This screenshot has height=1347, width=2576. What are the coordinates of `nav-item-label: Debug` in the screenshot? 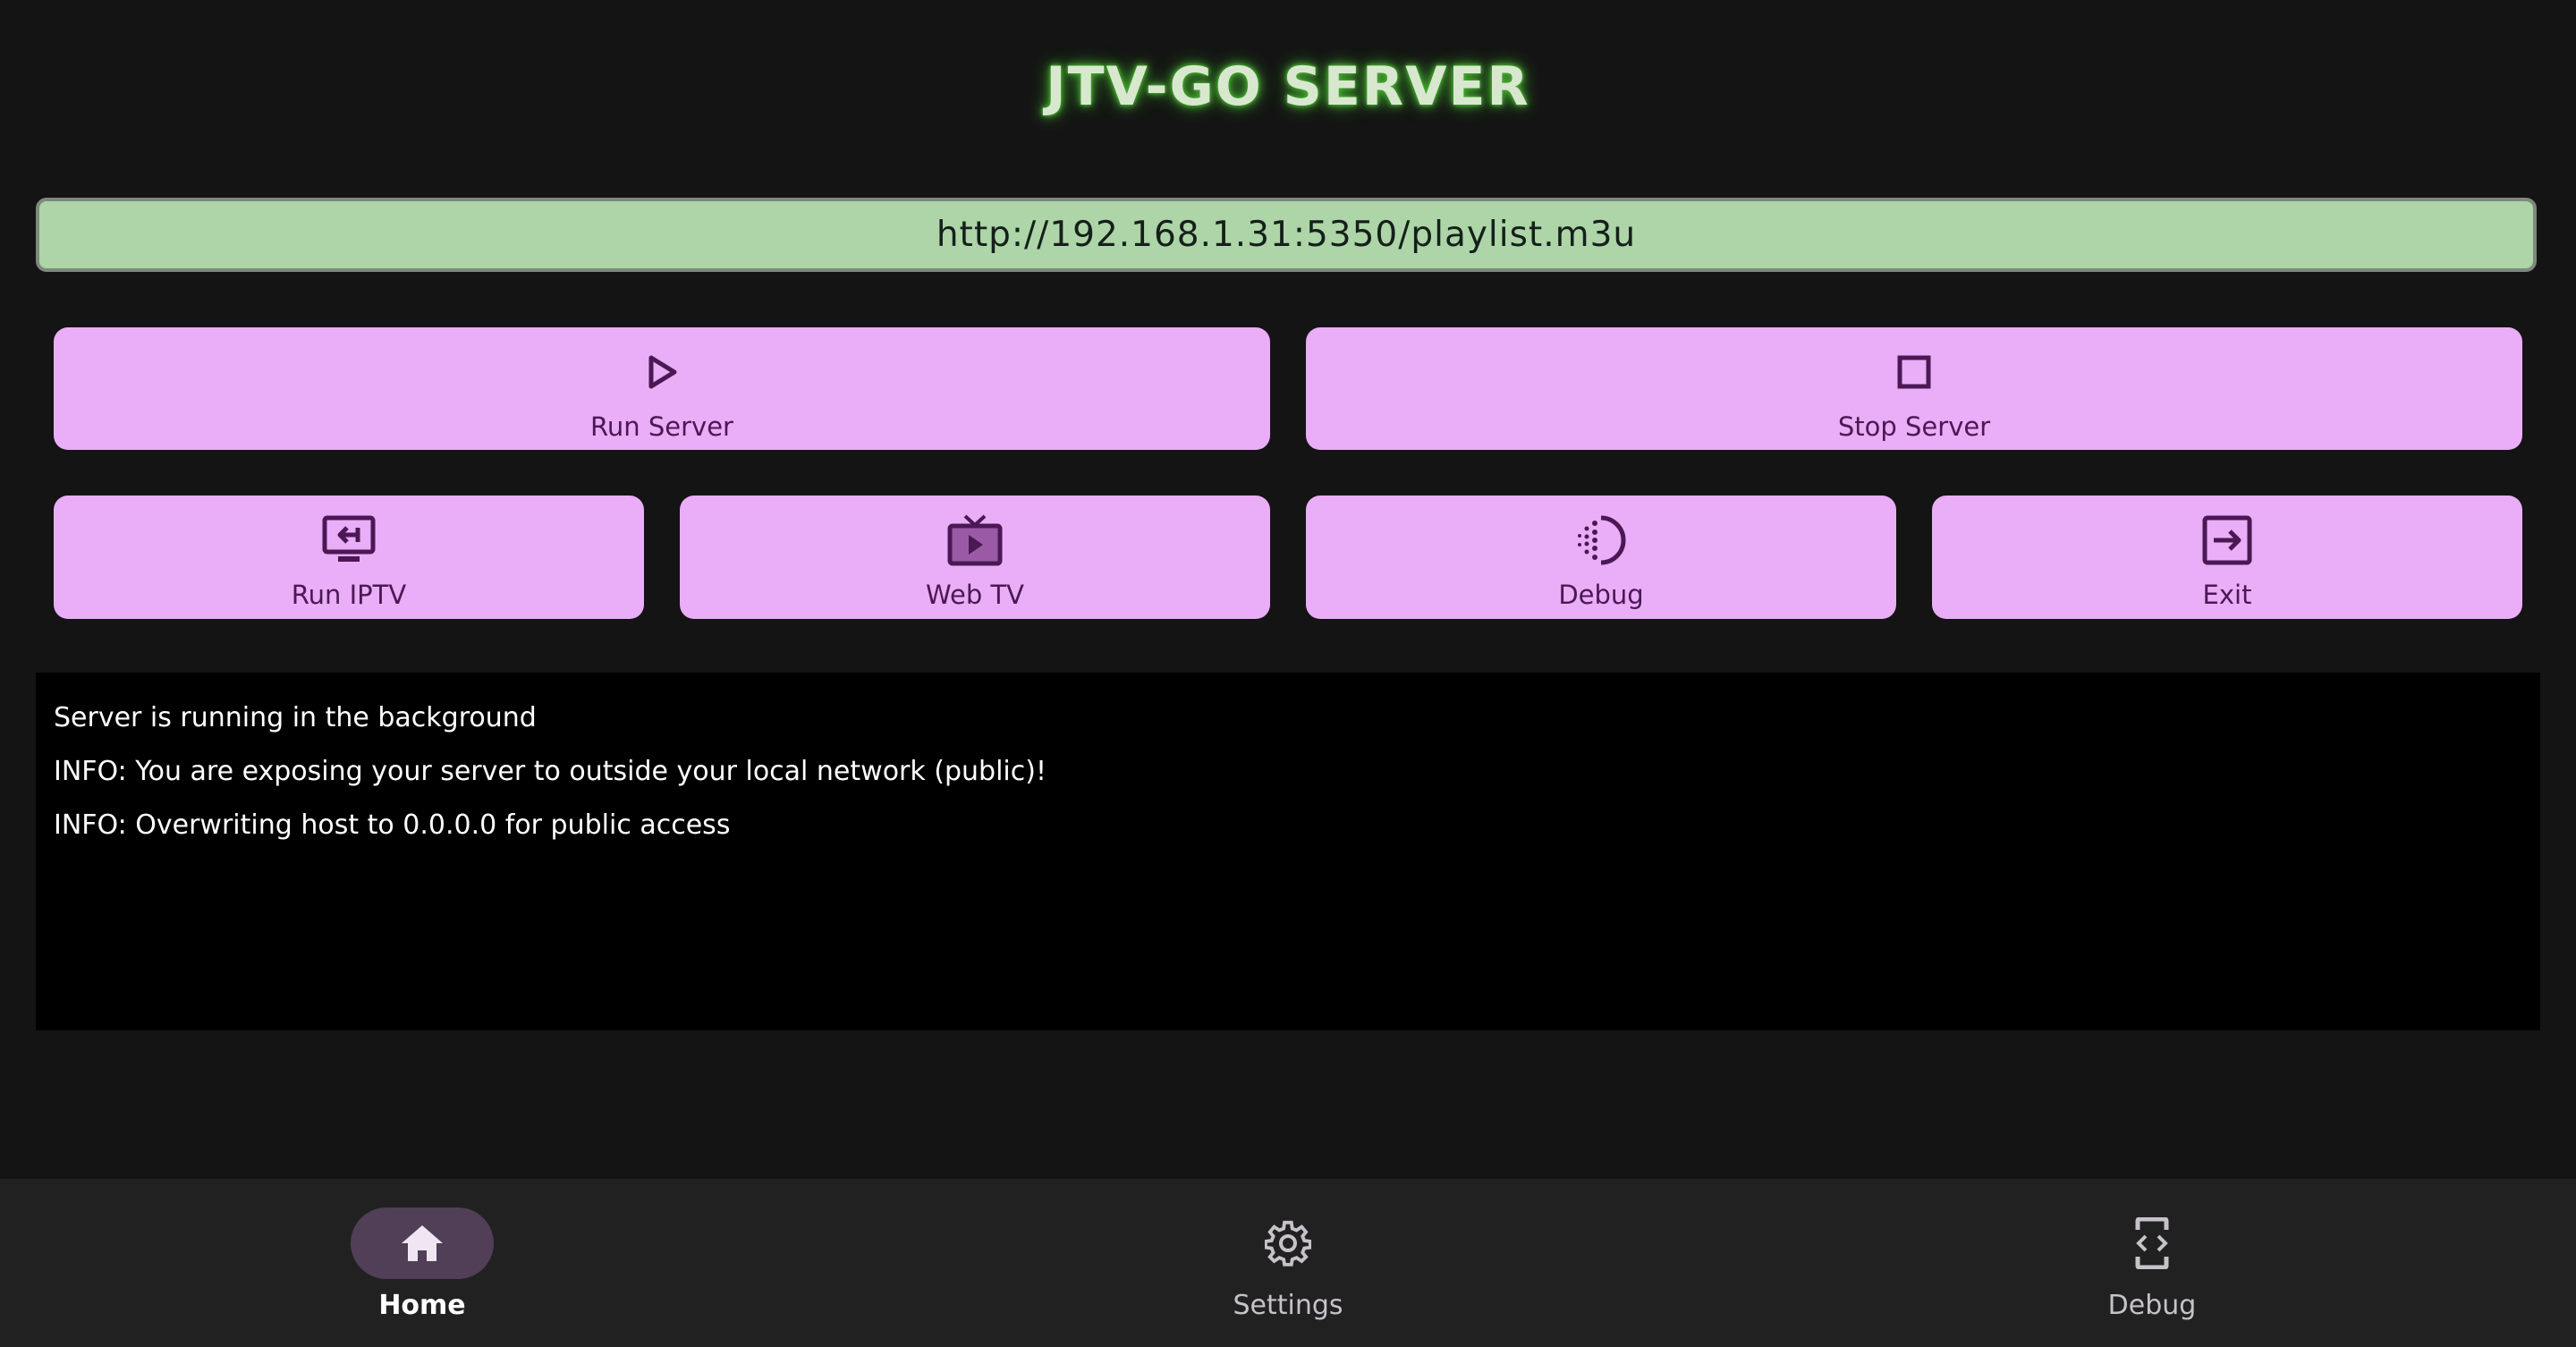 It's located at (2152, 1305).